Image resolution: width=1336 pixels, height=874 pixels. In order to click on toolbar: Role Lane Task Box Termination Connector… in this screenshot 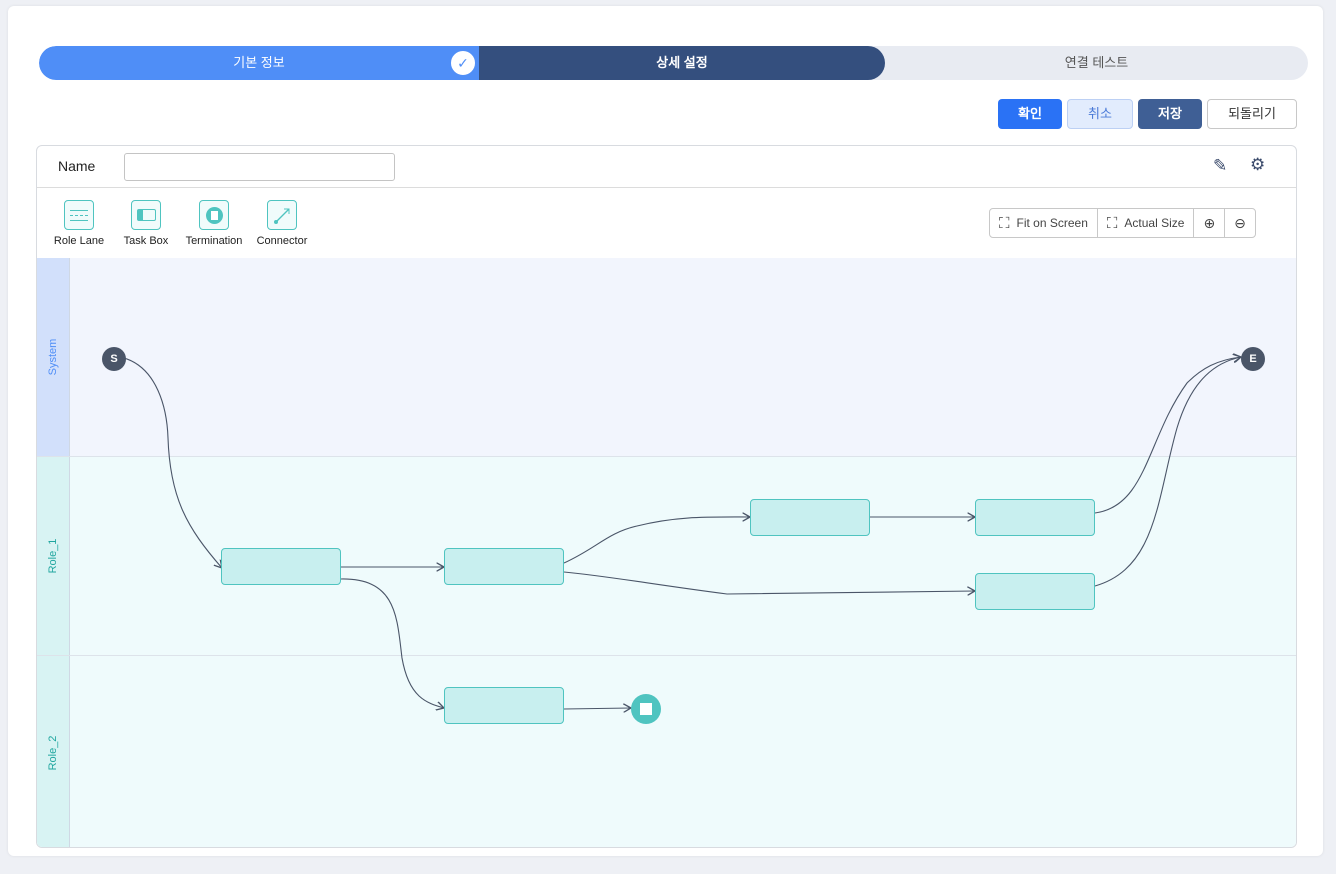, I will do `click(666, 223)`.